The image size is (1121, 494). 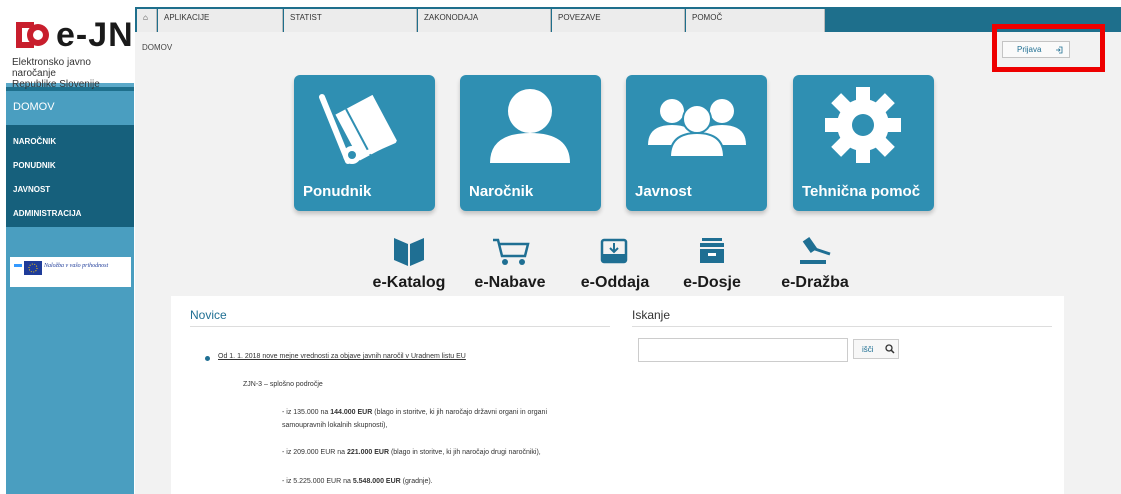 I want to click on breadcrumb: DOMOV, so click(x=157, y=47).